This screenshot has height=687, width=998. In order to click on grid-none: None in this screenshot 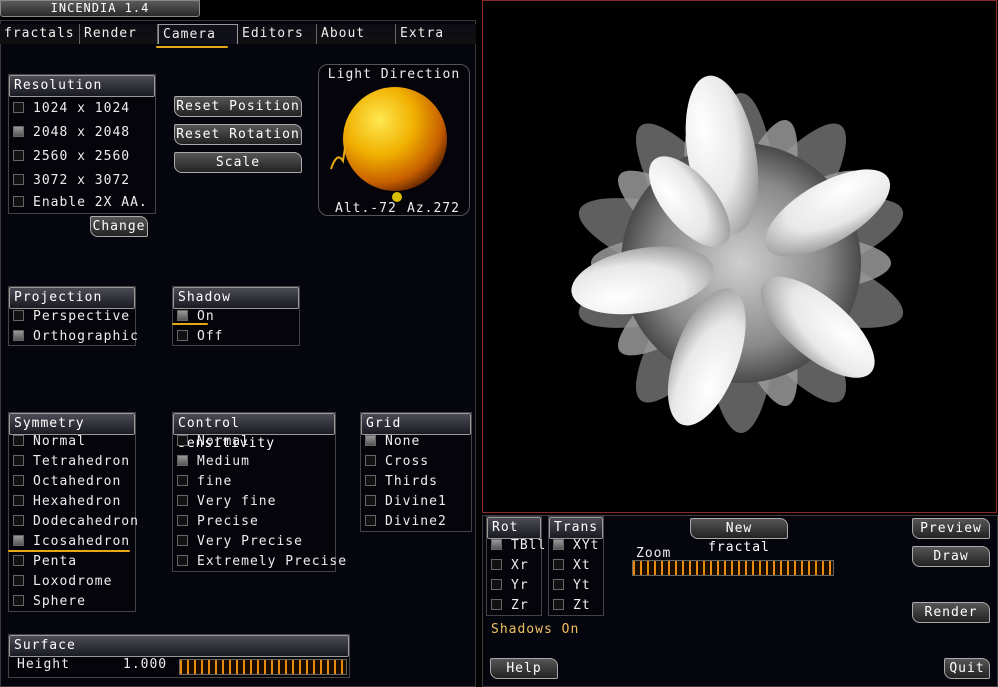, I will do `click(392, 442)`.